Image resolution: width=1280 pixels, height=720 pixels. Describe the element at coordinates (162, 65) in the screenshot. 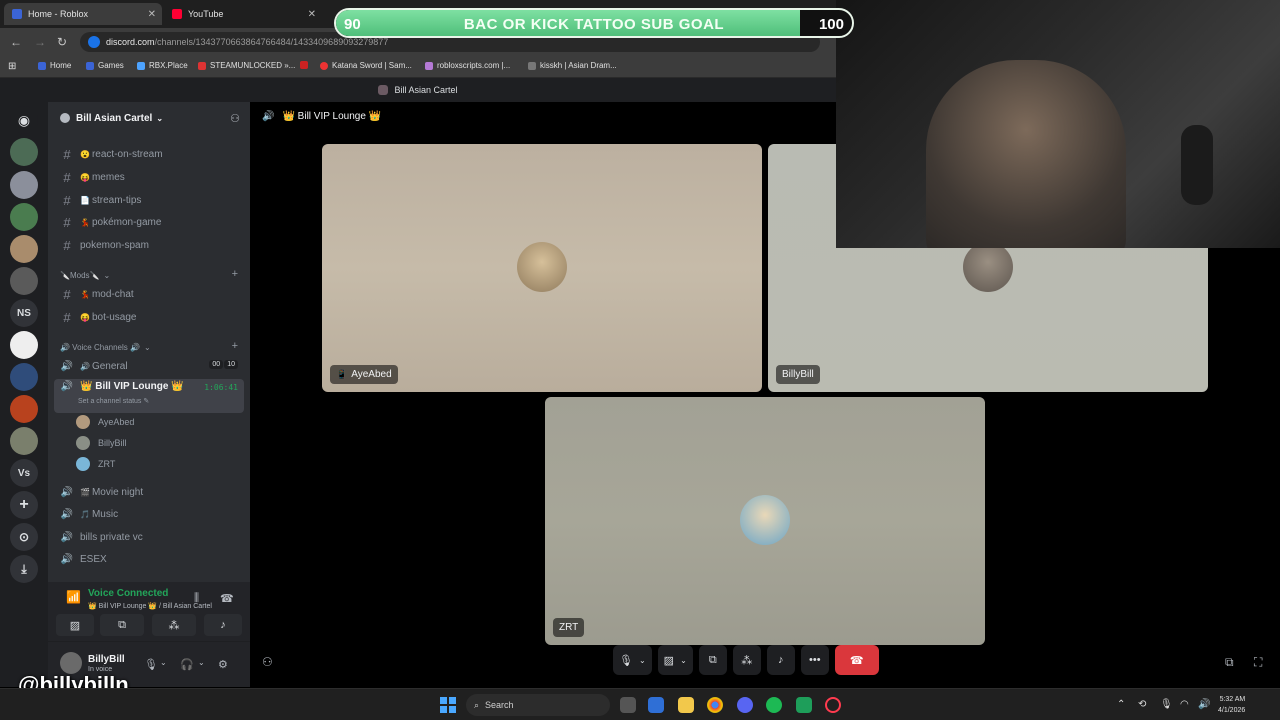

I see `bookmark-rbxplace: RBX.Place` at that location.